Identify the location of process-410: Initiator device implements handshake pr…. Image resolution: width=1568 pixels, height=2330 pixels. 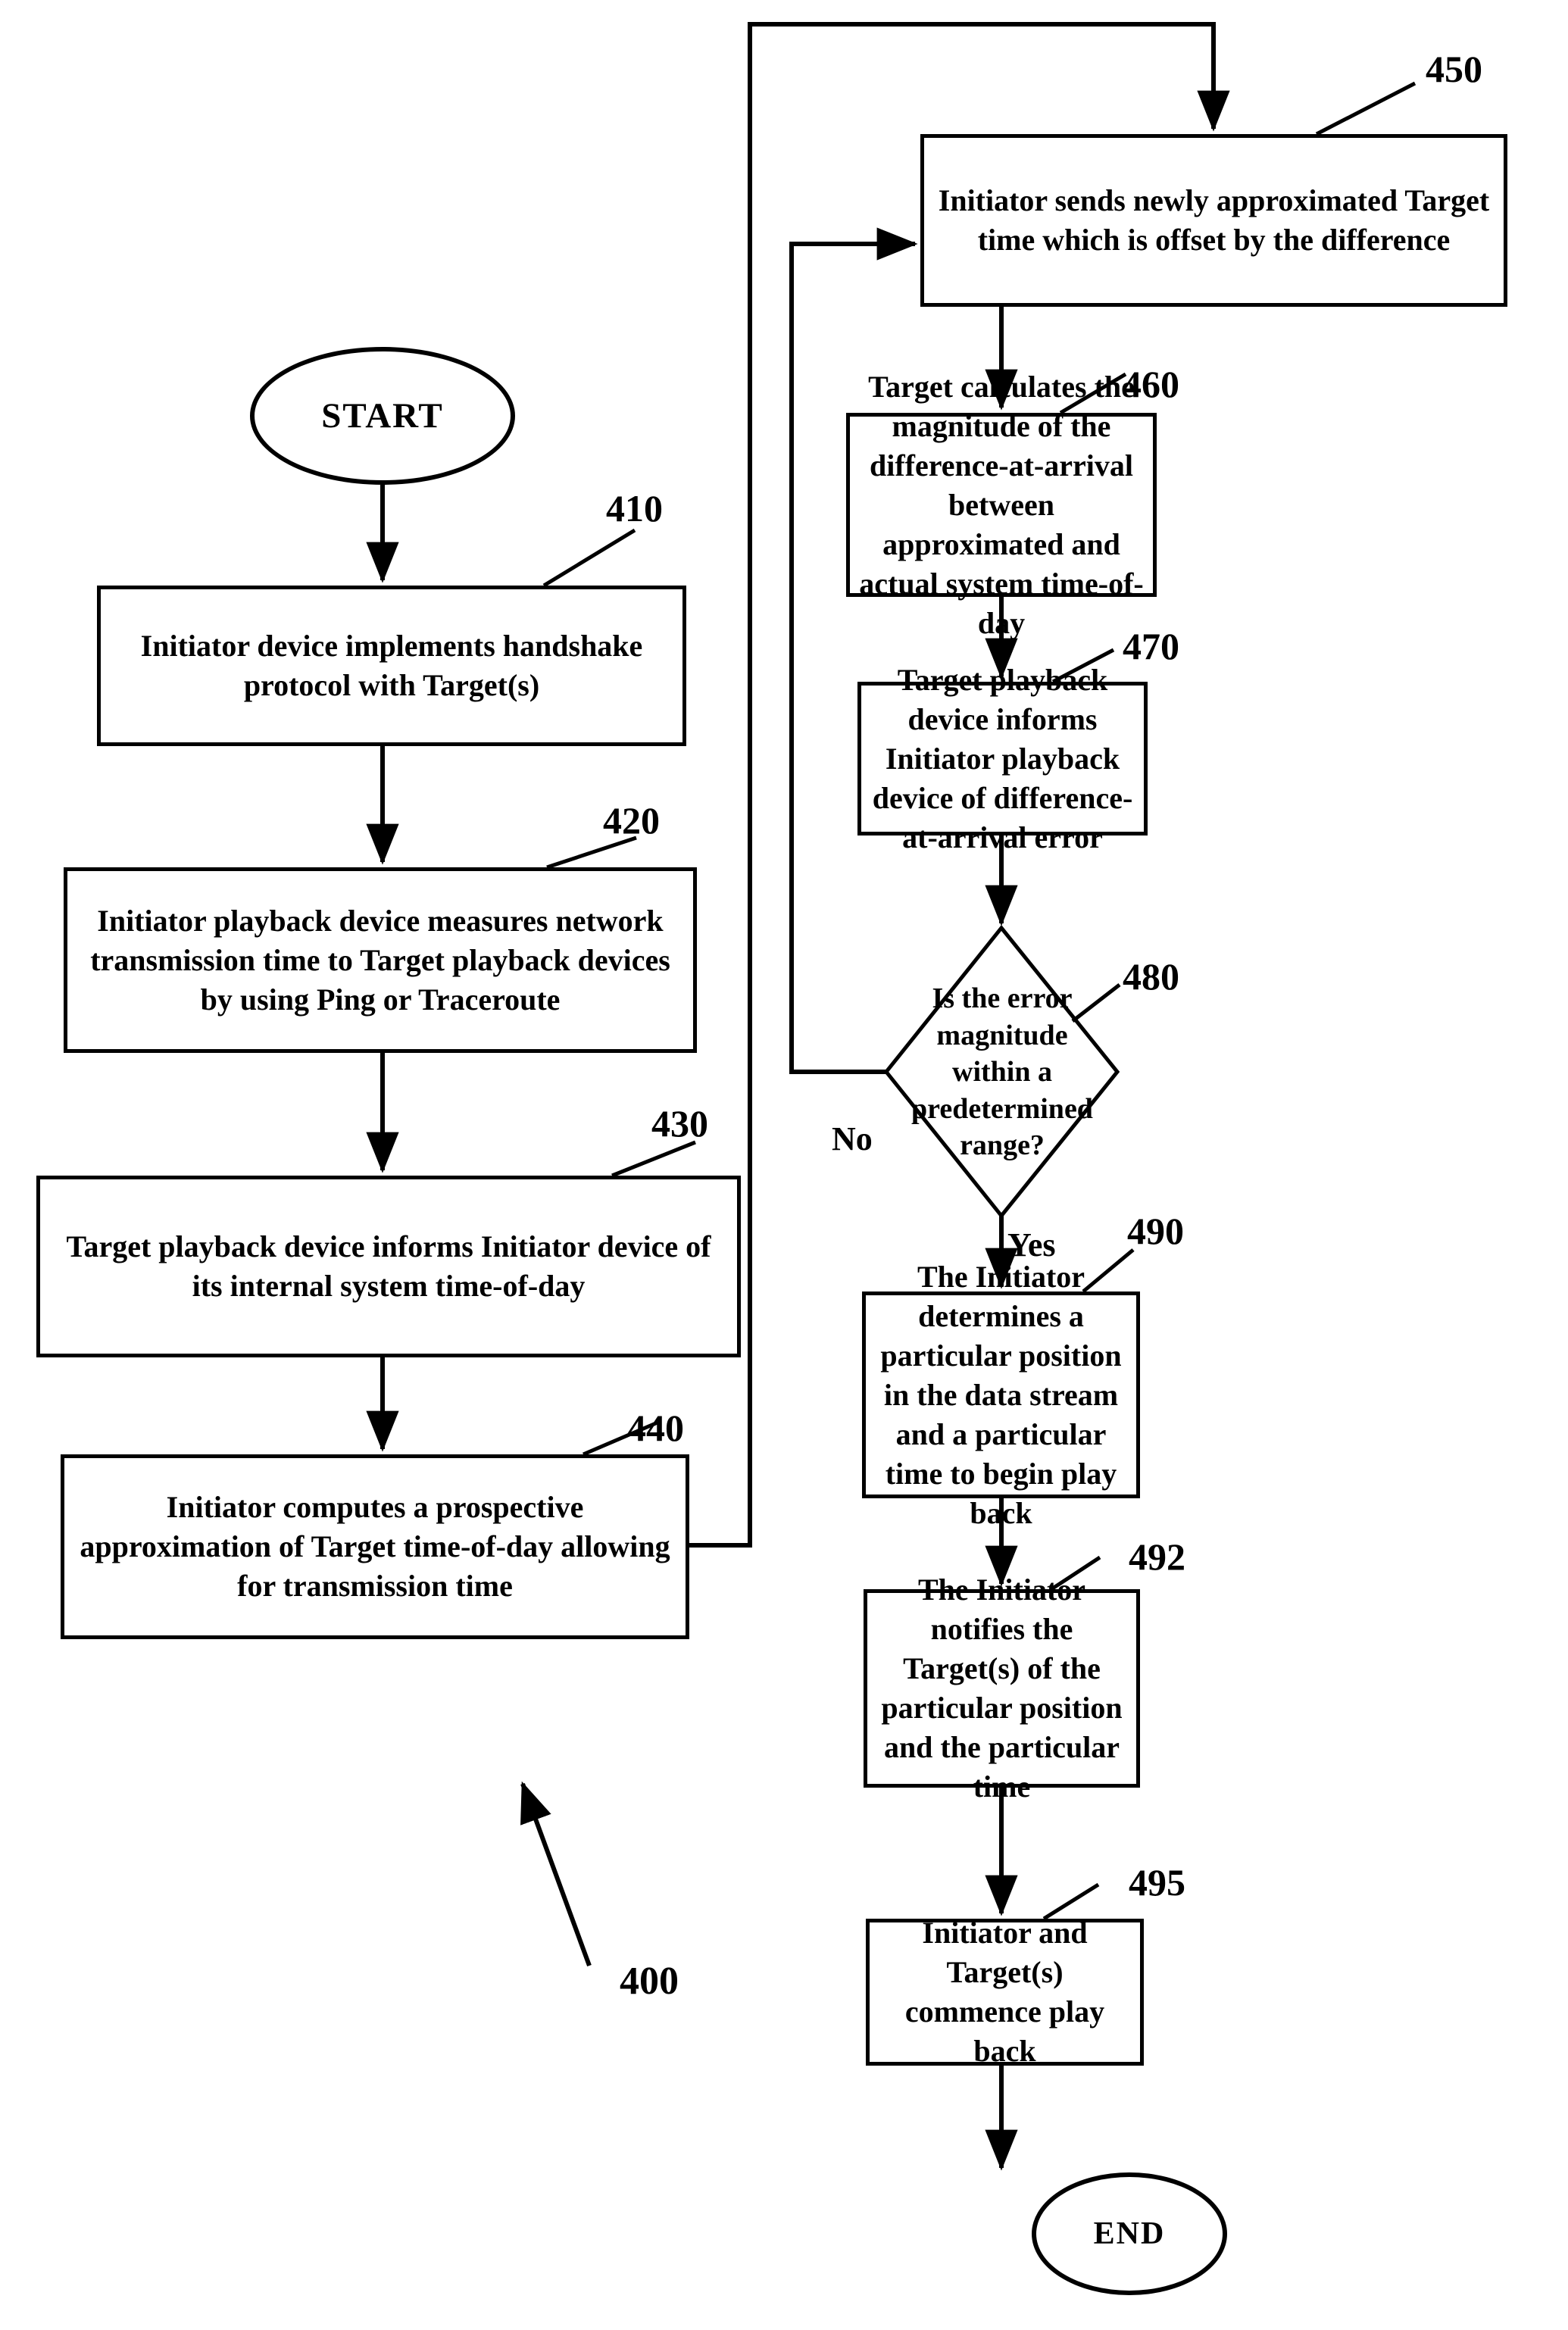
(391, 666).